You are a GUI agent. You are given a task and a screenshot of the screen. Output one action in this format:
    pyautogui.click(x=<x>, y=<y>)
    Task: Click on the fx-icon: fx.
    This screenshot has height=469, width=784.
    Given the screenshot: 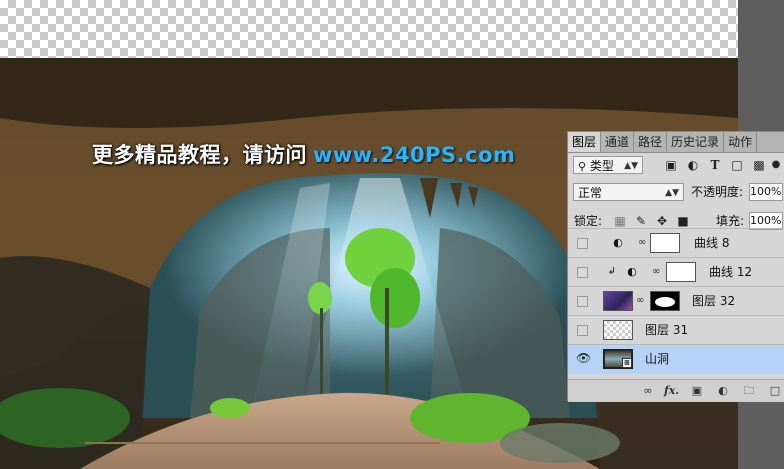 What is the action you would take?
    pyautogui.click(x=671, y=391)
    